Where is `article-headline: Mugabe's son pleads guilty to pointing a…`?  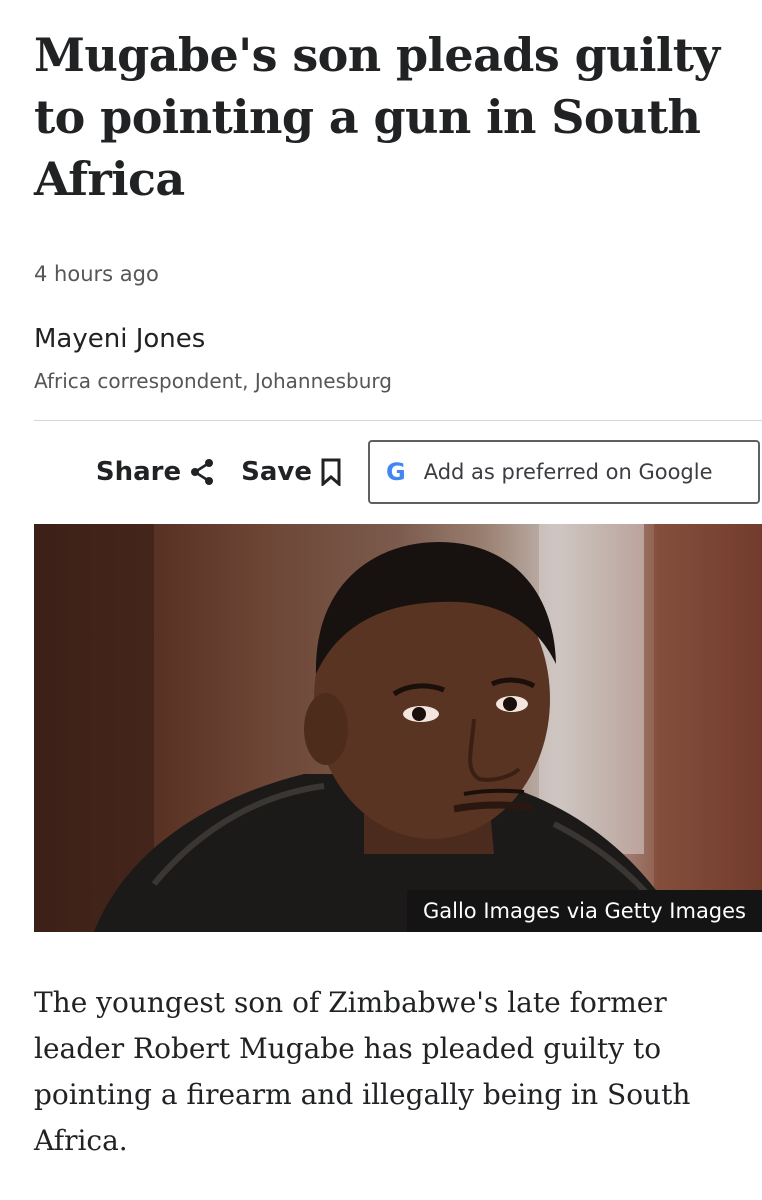
article-headline: Mugabe's son pleads guilty to pointing a… is located at coordinates (377, 117).